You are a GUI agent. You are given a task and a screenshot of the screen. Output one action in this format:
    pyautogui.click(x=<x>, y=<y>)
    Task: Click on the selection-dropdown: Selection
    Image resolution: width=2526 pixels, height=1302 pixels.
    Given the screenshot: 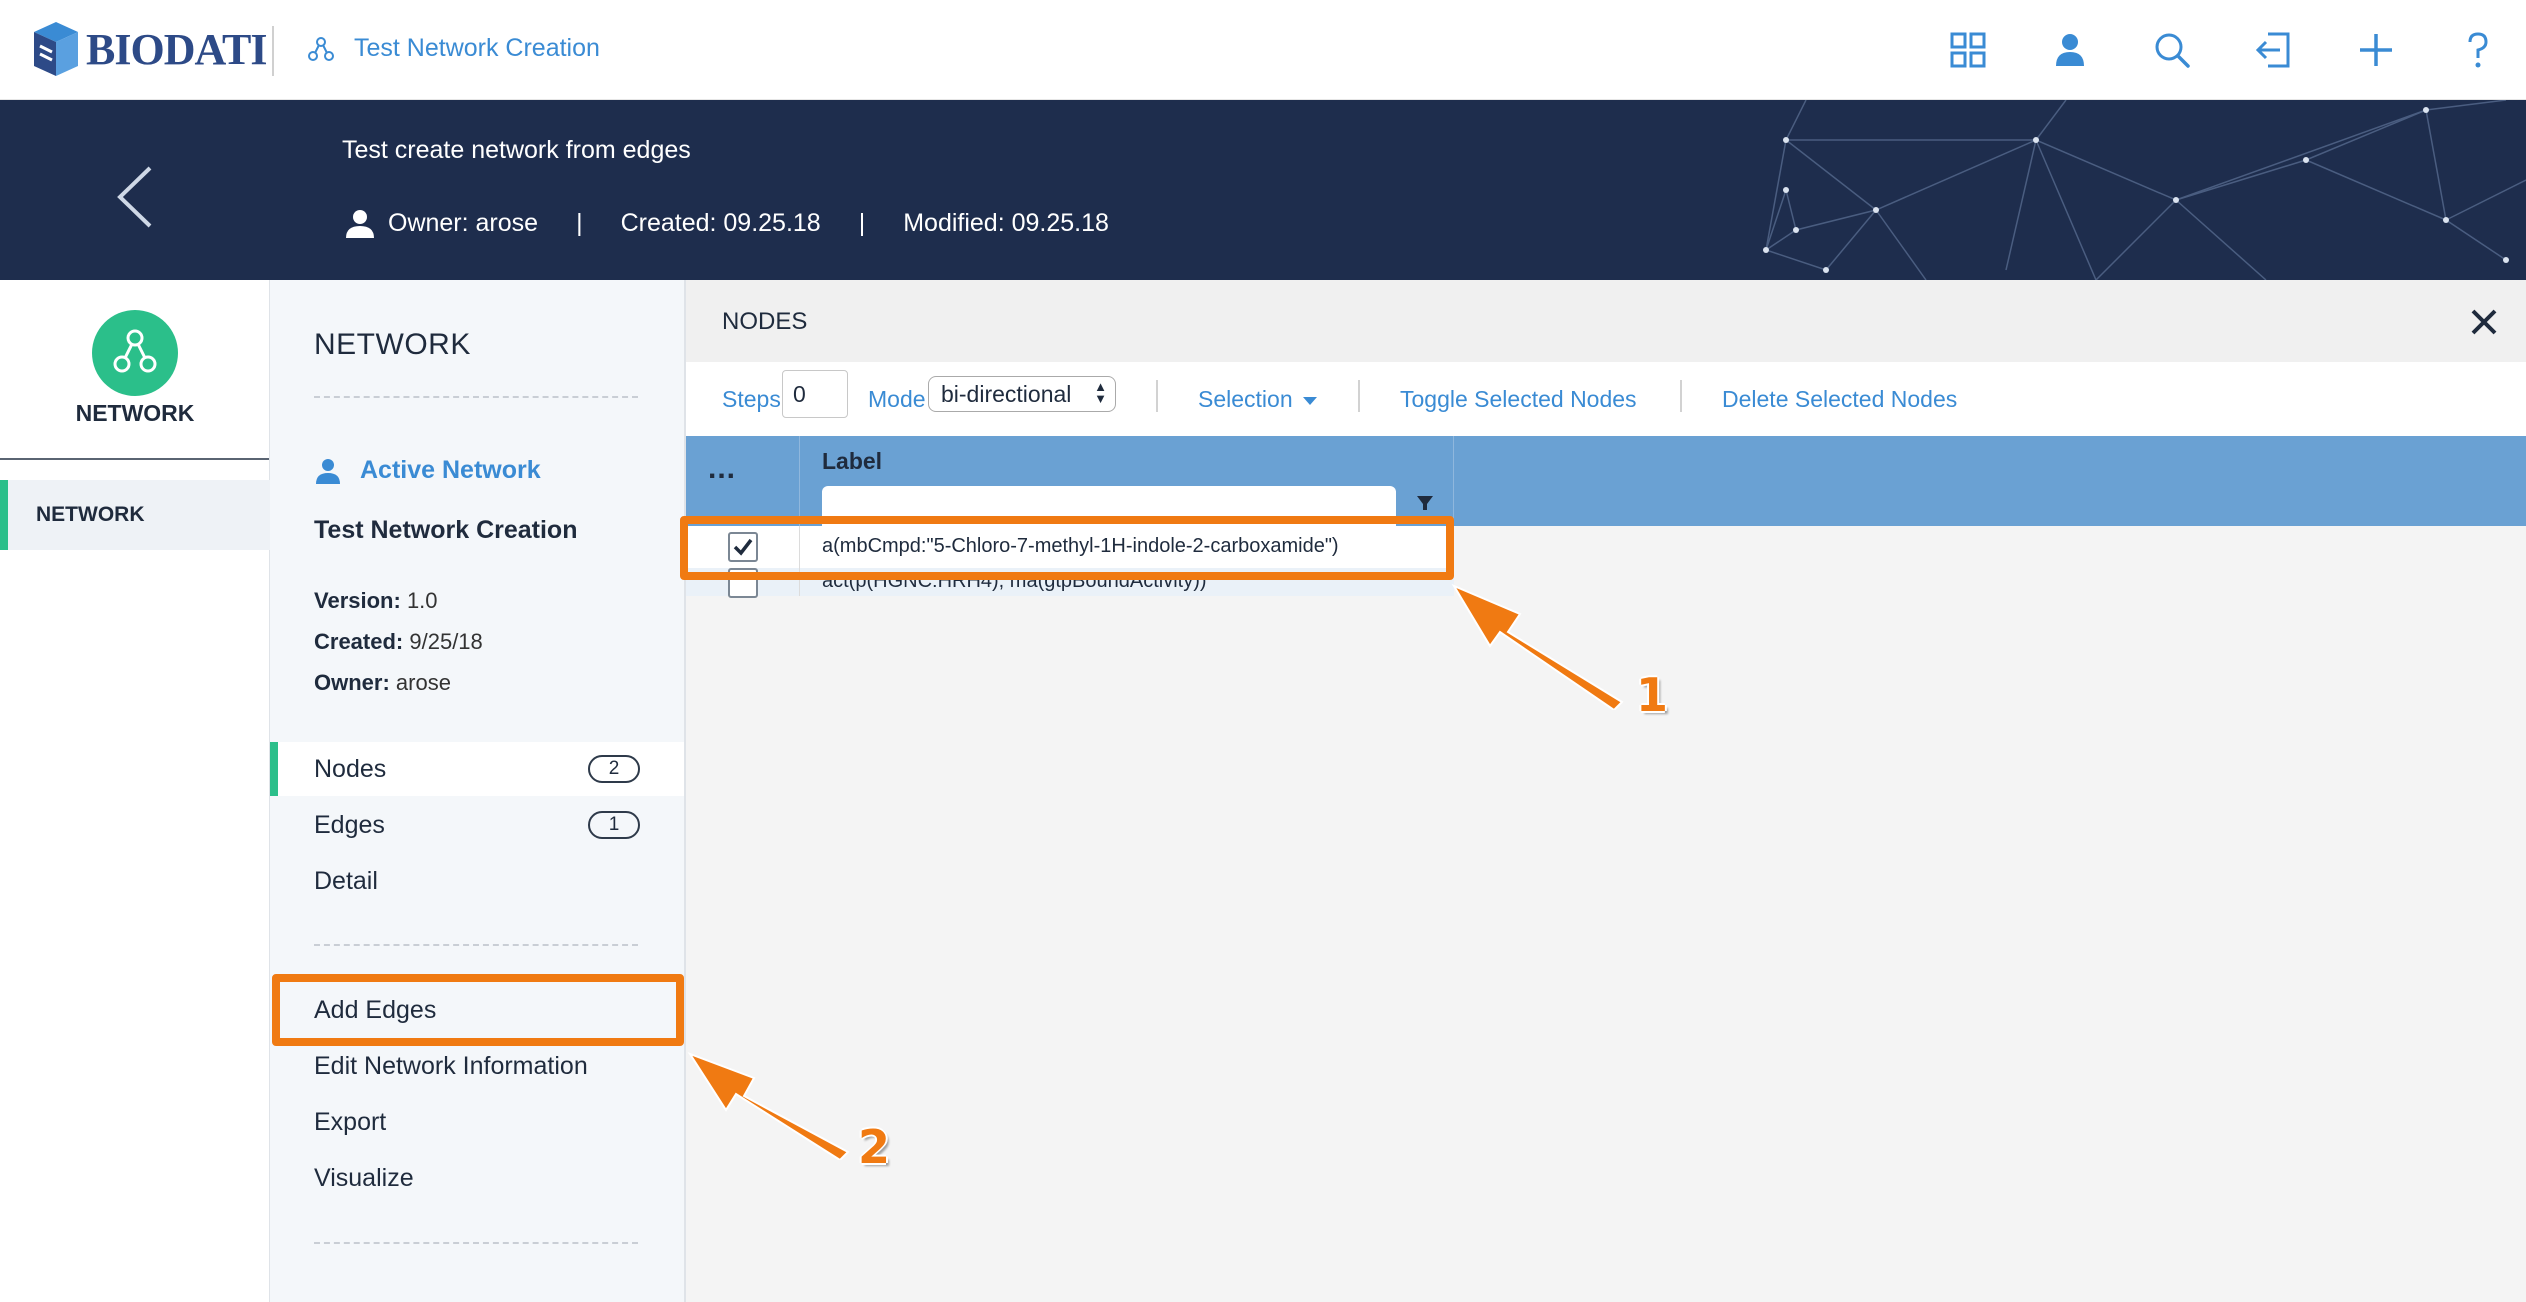 What is the action you would take?
    pyautogui.click(x=1257, y=399)
    